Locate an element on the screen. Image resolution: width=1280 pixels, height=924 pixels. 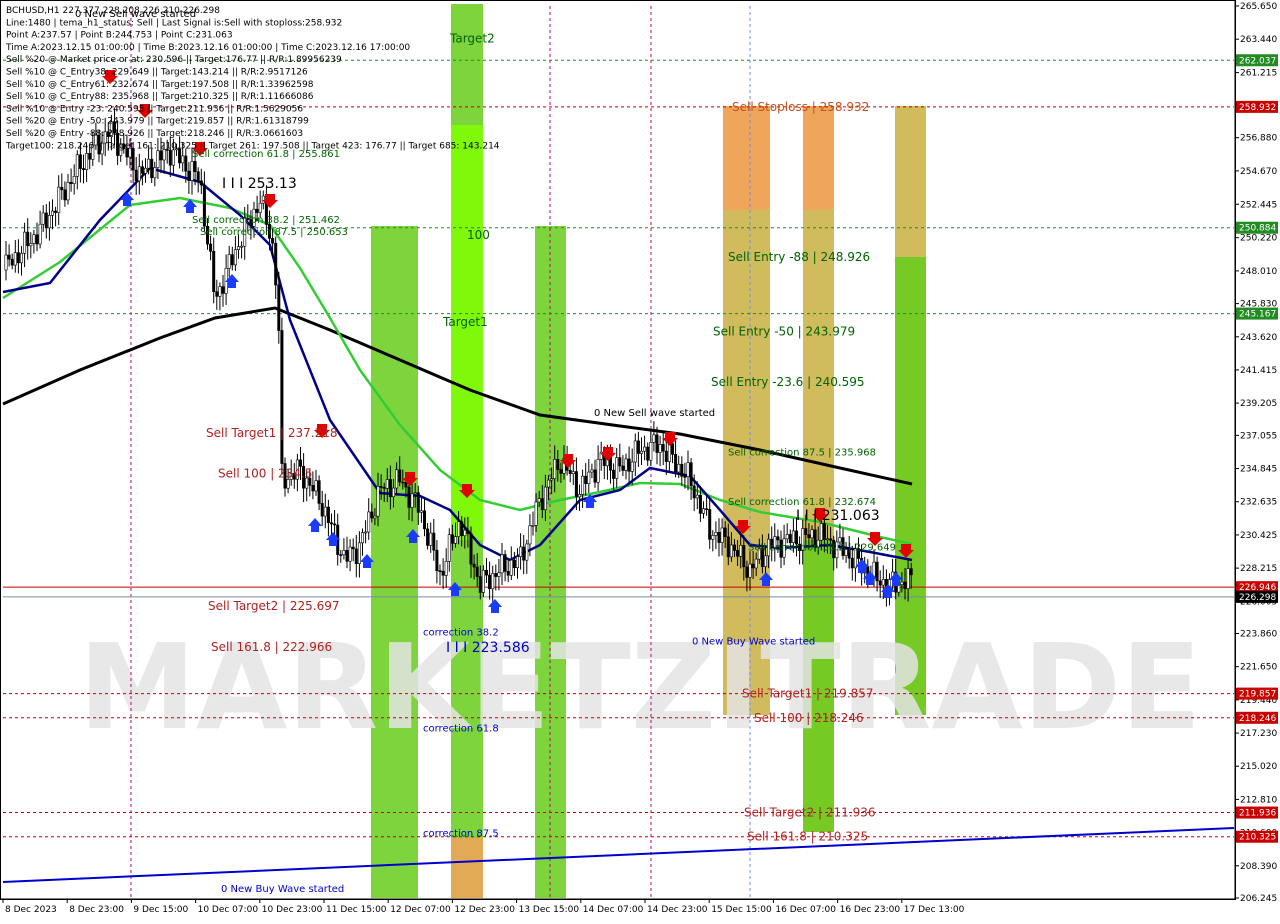
price-tick-label: 254.670 is located at coordinates (1258, 172).